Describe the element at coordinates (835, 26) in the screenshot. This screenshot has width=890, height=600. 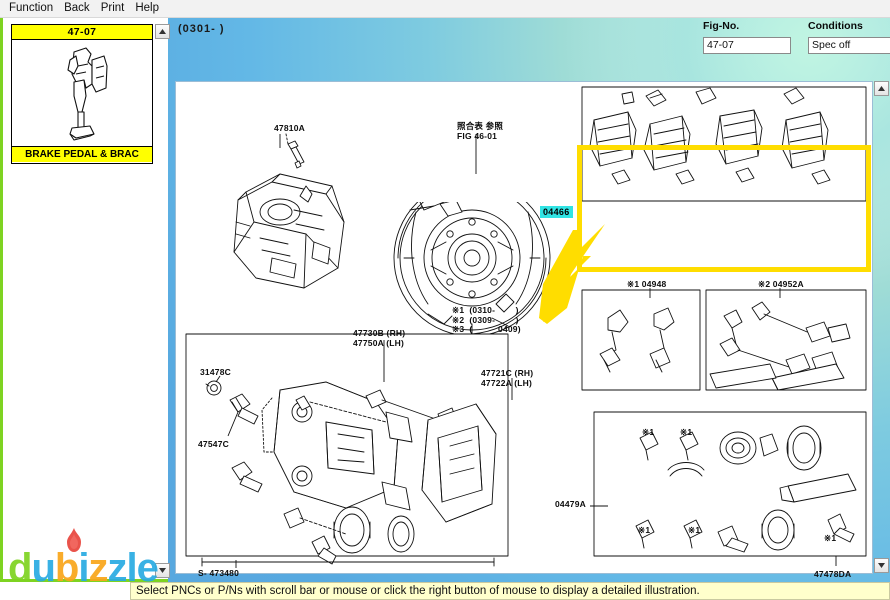
I see `conditions-label: Conditions` at that location.